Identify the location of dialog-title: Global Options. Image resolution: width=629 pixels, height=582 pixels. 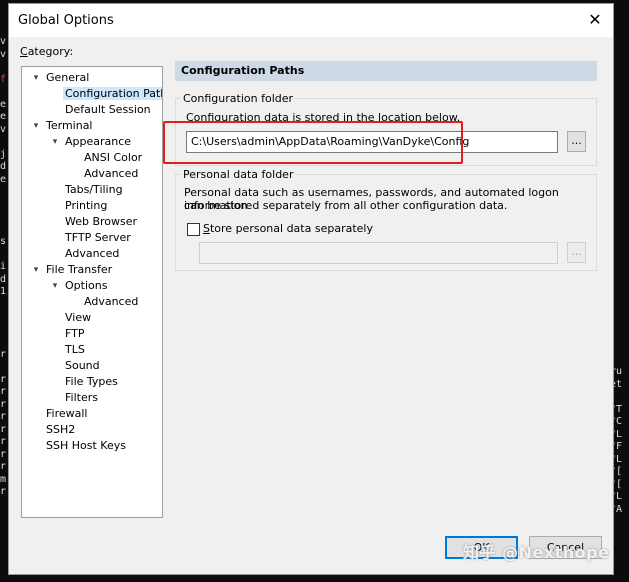
(66, 20).